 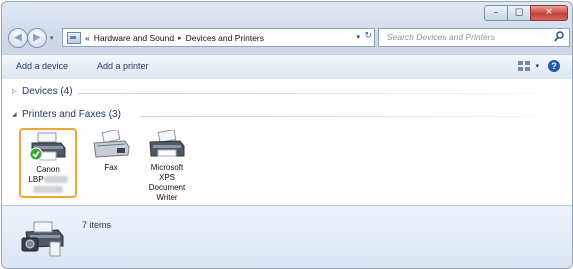 I want to click on maximize-icon: □, so click(x=519, y=12).